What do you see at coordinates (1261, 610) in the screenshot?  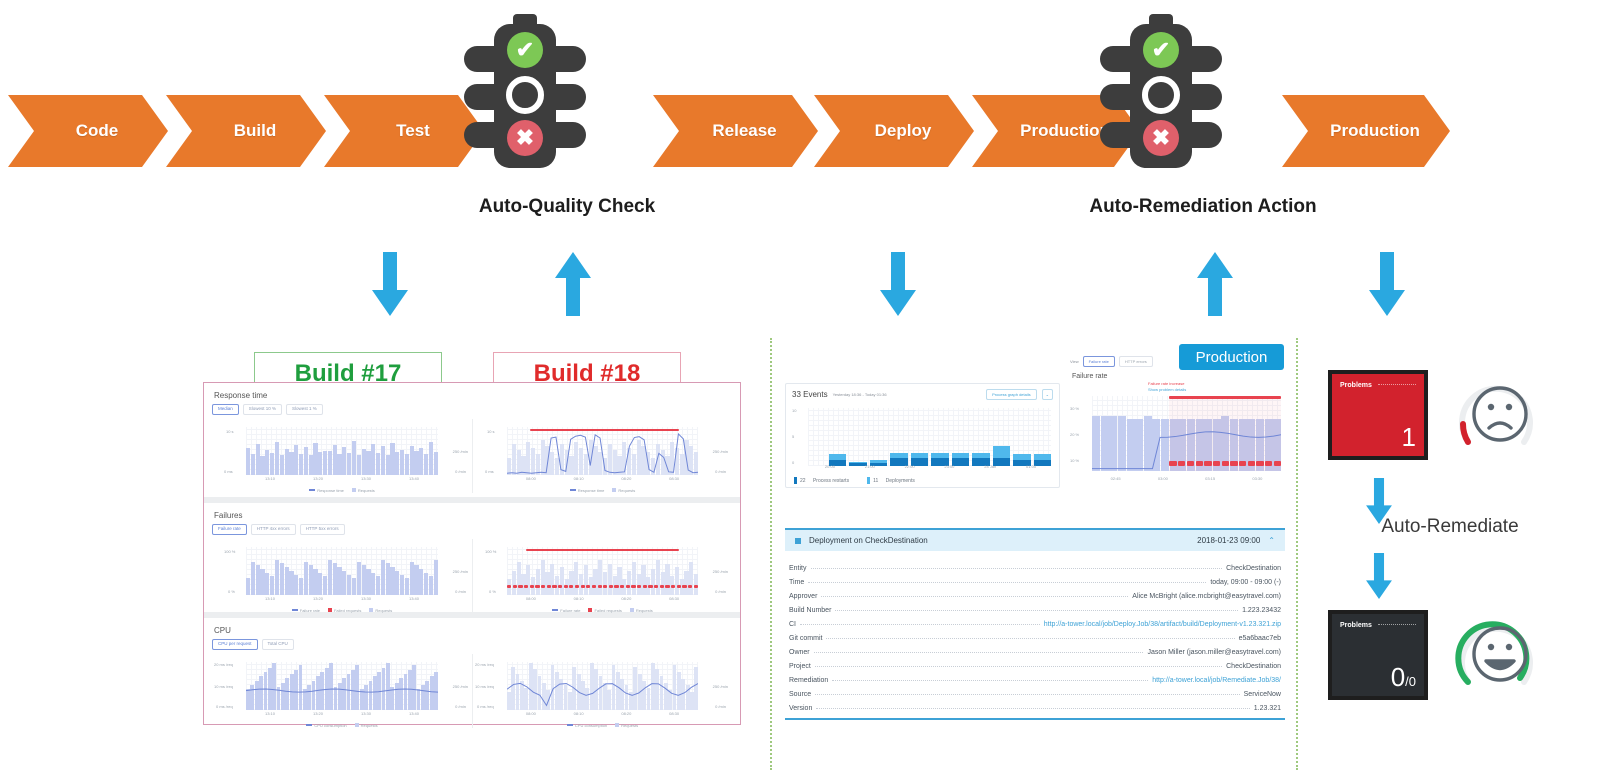 I see `row-value: 1.223.23432` at bounding box center [1261, 610].